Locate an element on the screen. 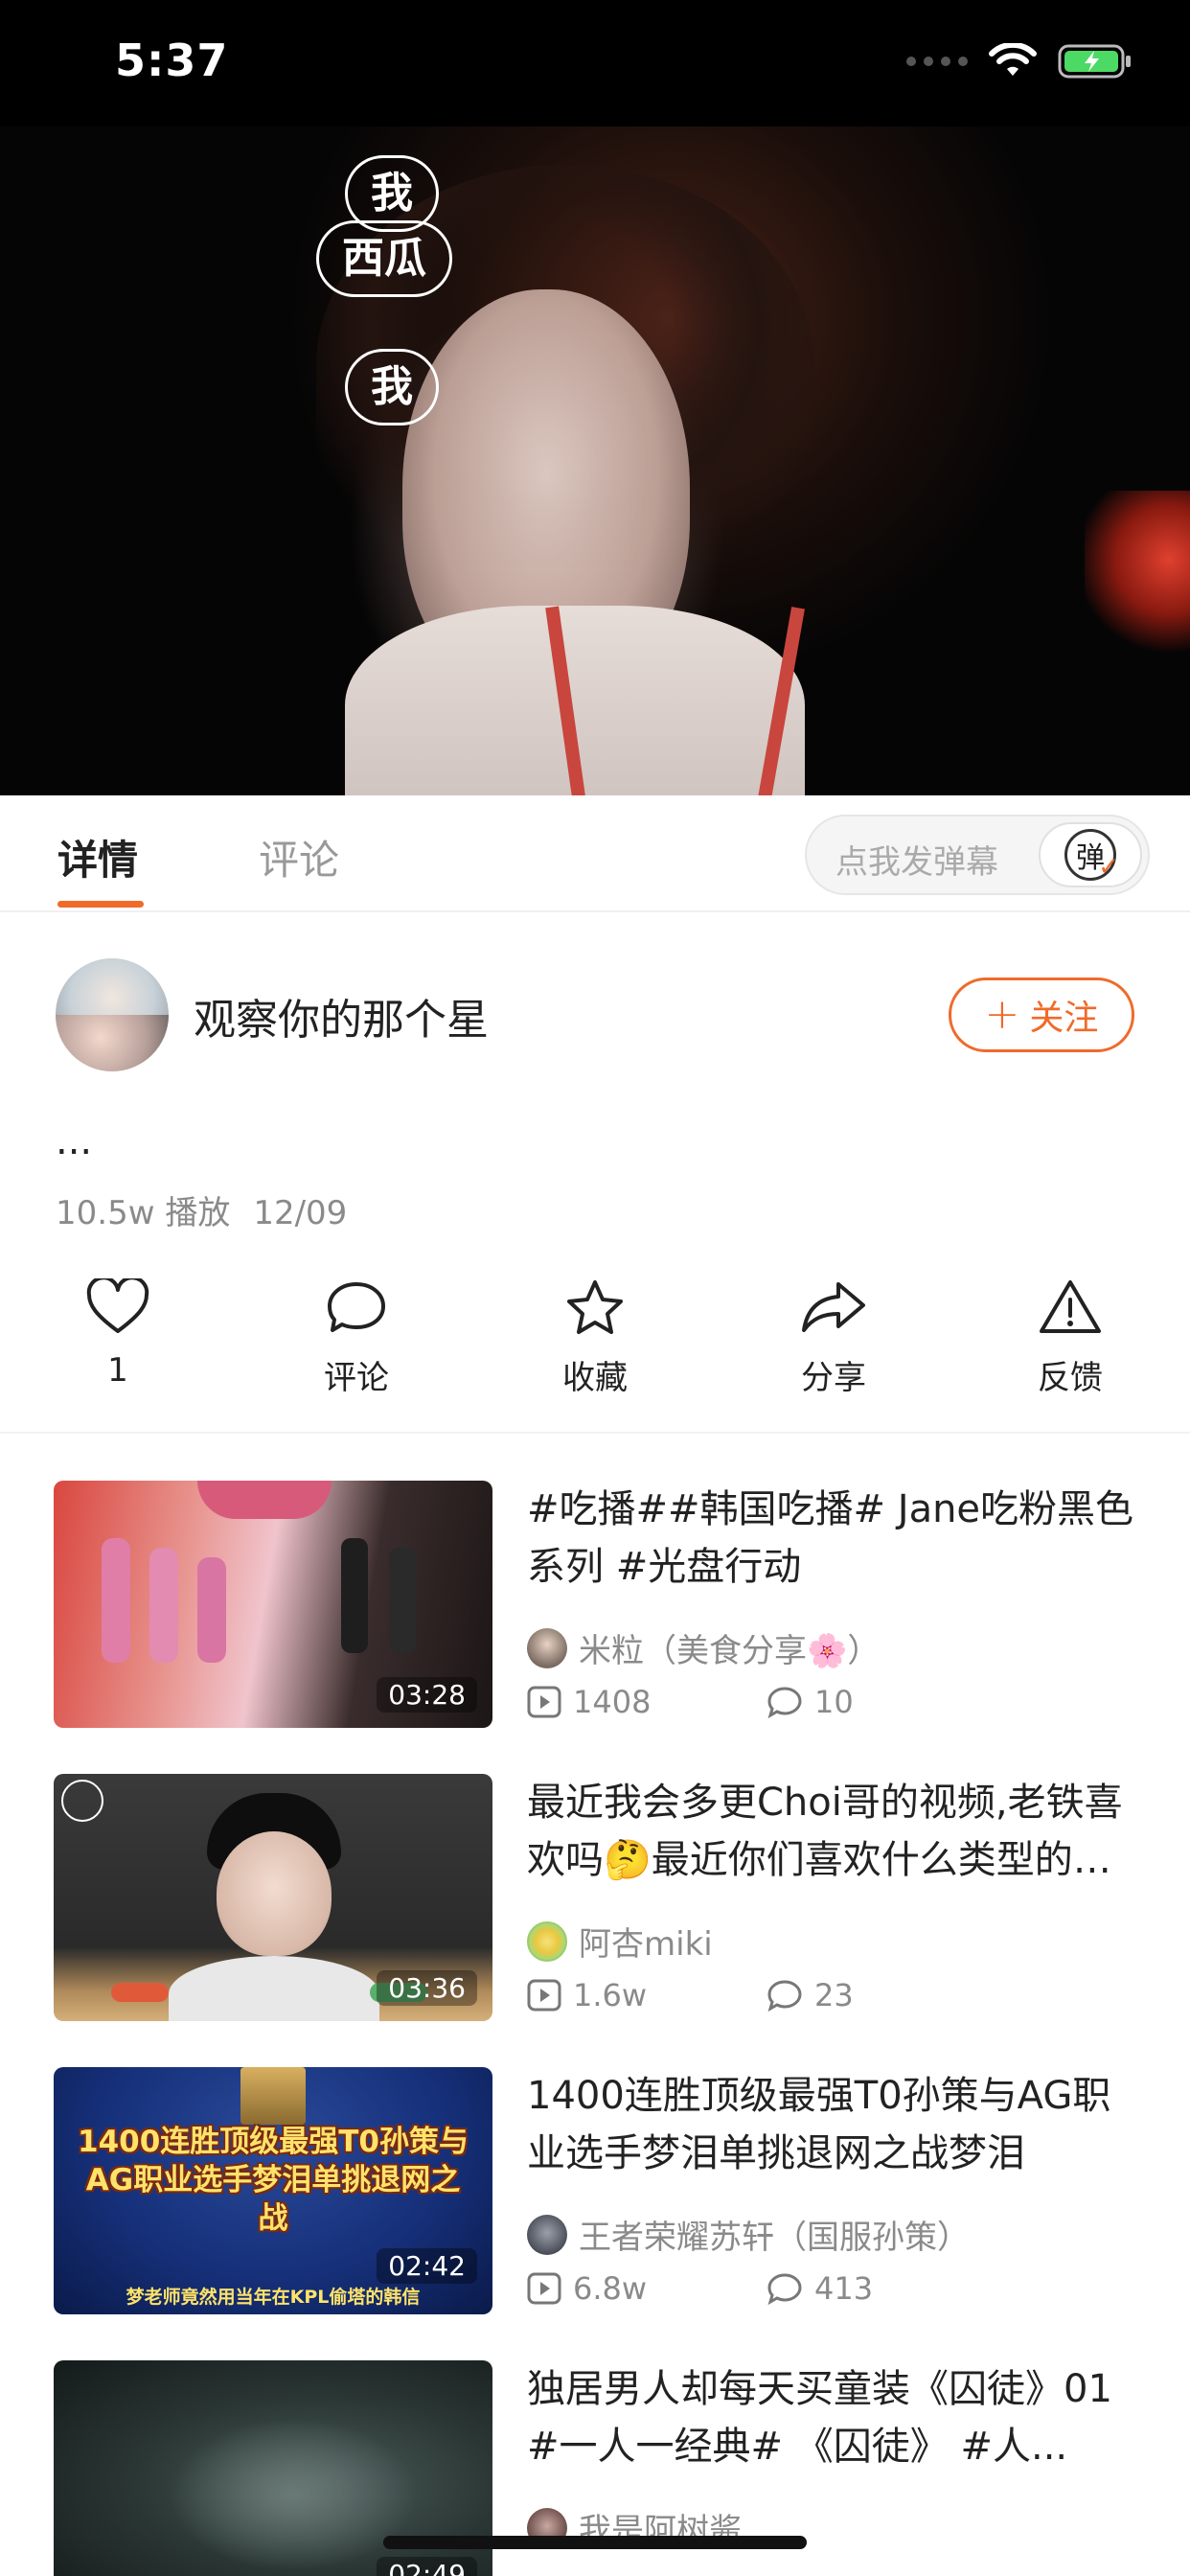 This screenshot has height=2576, width=1190. danmu-toggle-button: 弹 ✓ is located at coordinates (1091, 854).